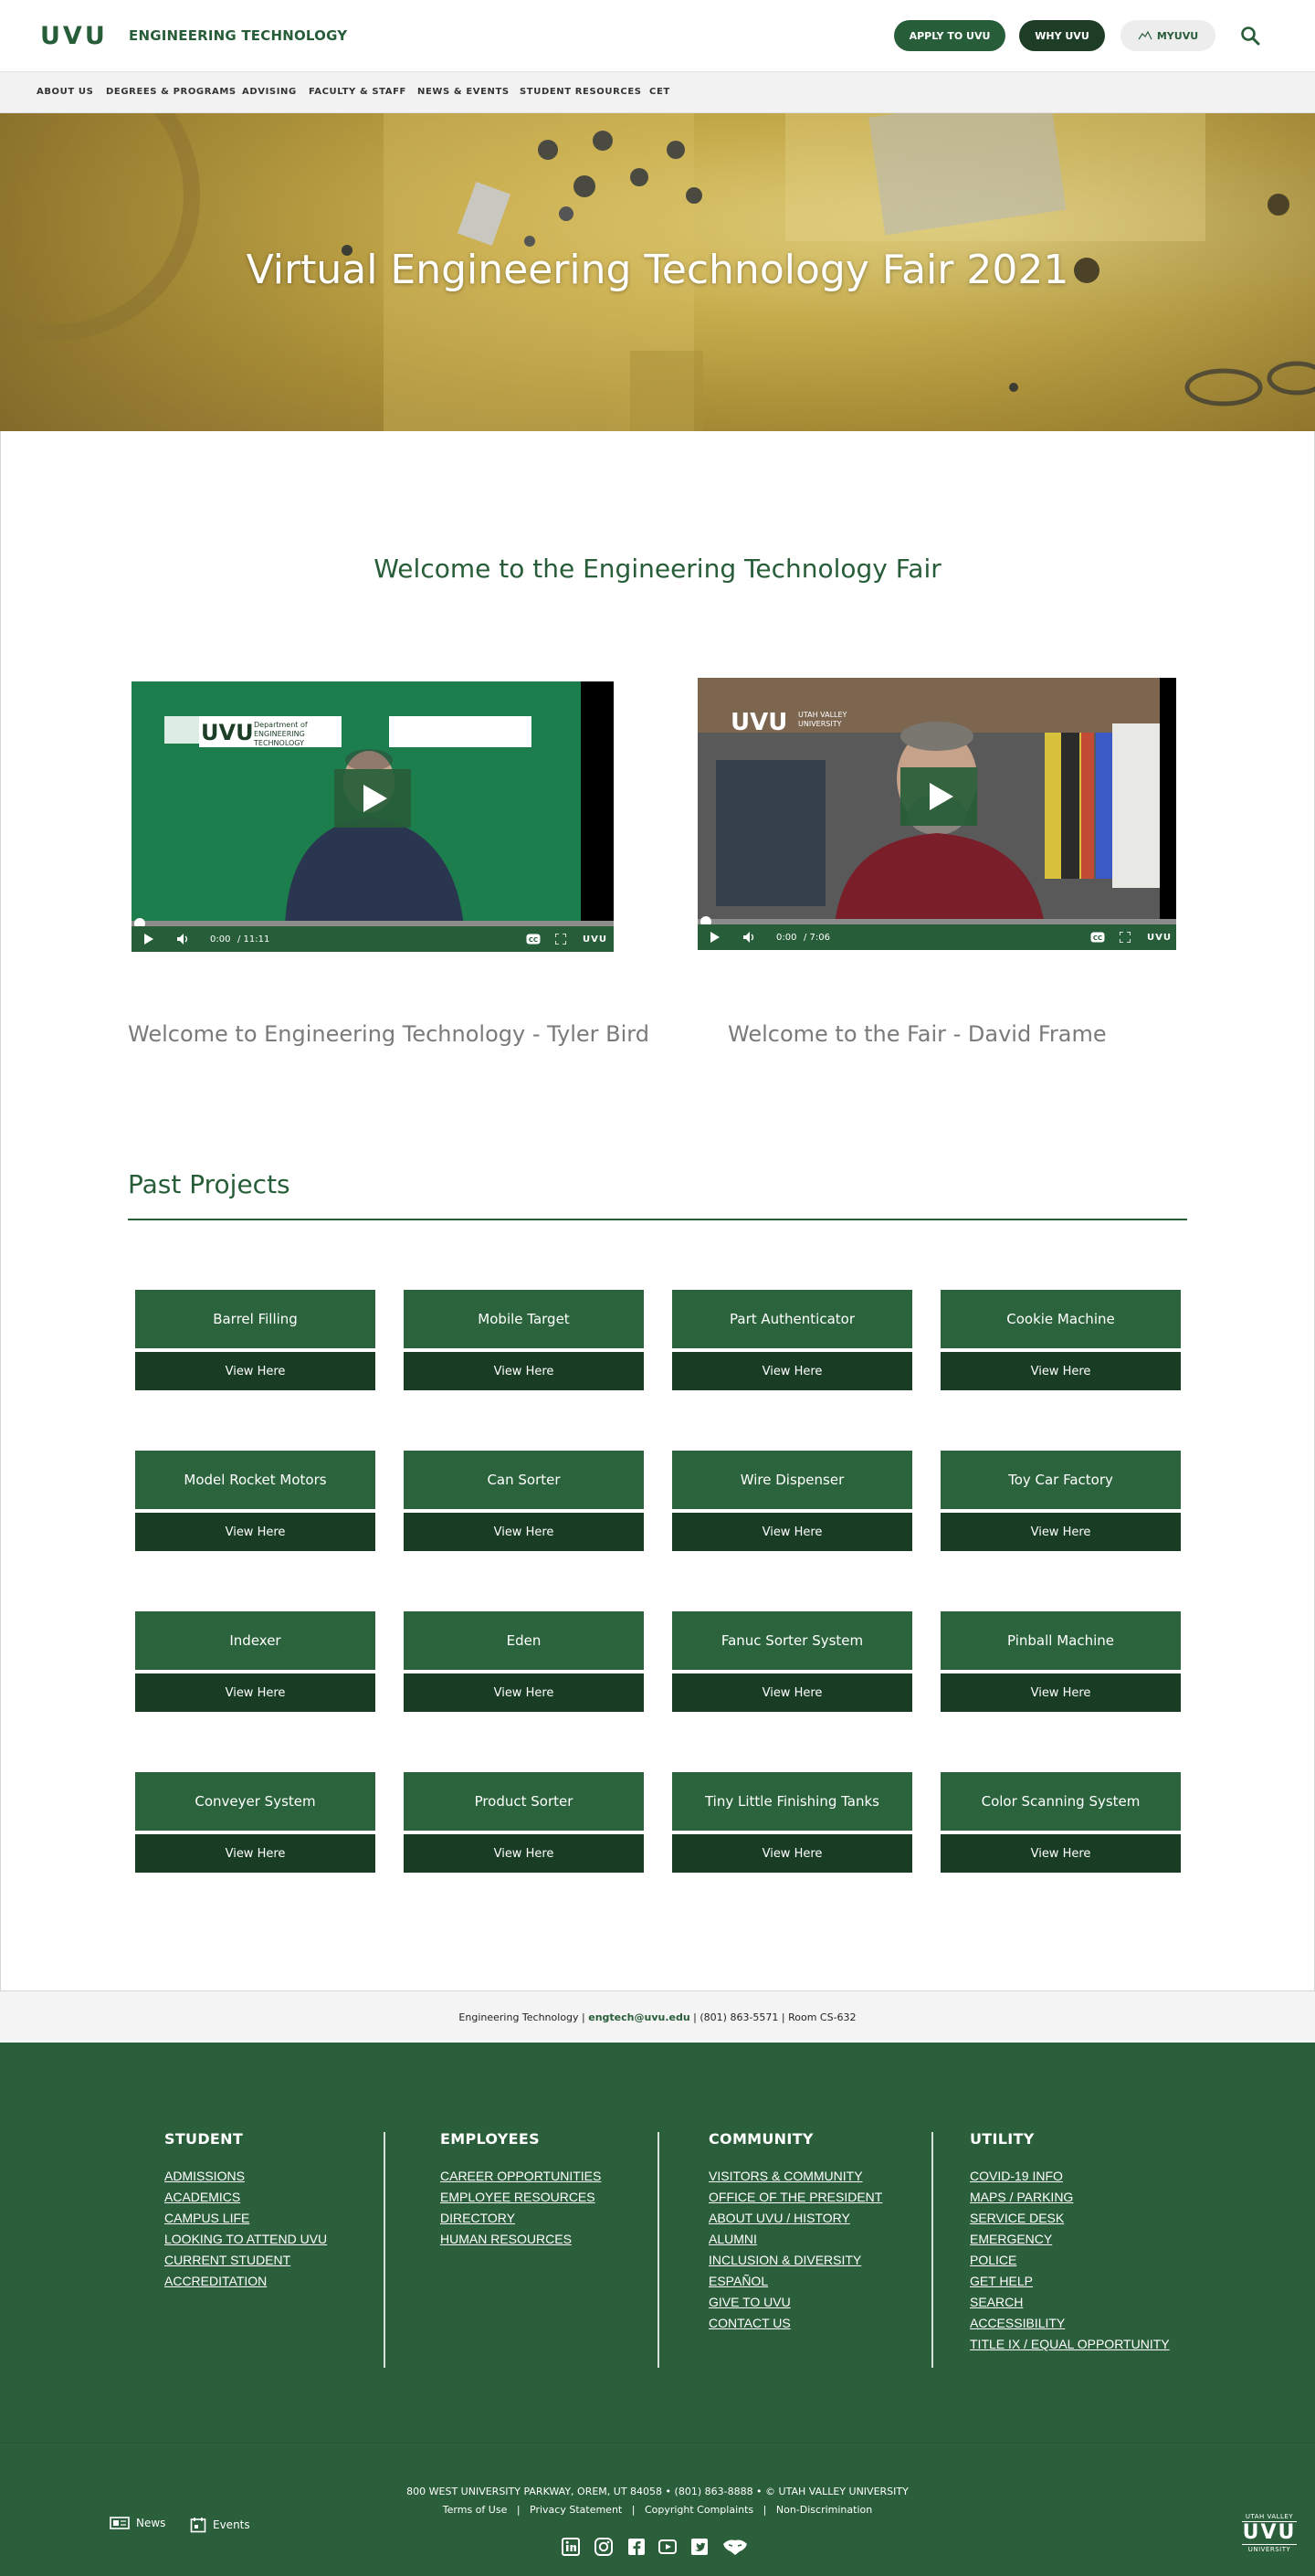 The width and height of the screenshot is (1315, 2576). Describe the element at coordinates (520, 2176) in the screenshot. I see `footer-link-career-opportunities: CAREER OPPORTUNITIES` at that location.